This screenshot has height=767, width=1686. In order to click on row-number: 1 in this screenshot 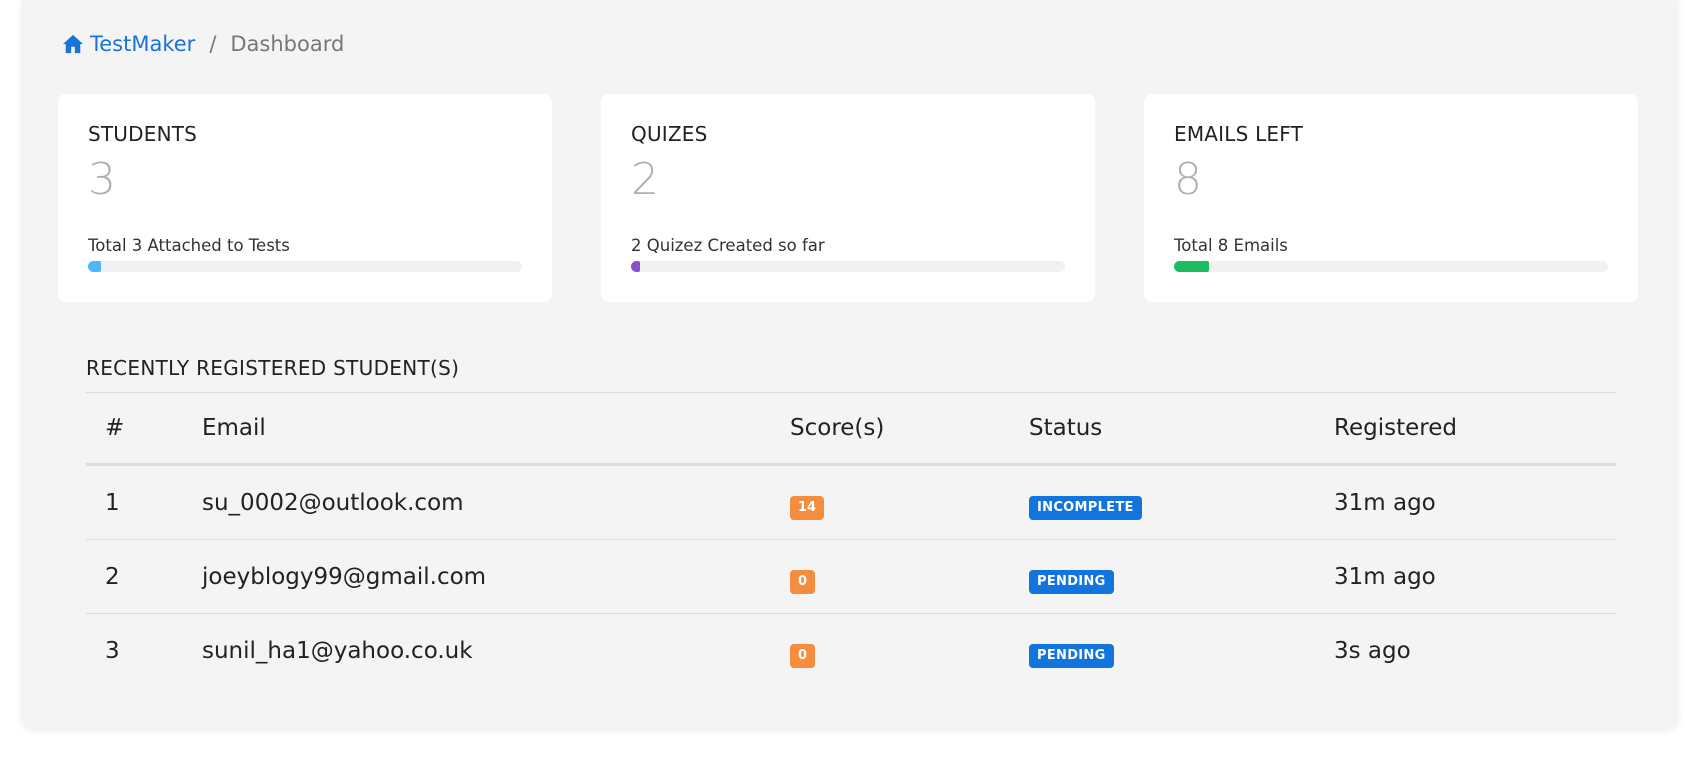, I will do `click(112, 502)`.